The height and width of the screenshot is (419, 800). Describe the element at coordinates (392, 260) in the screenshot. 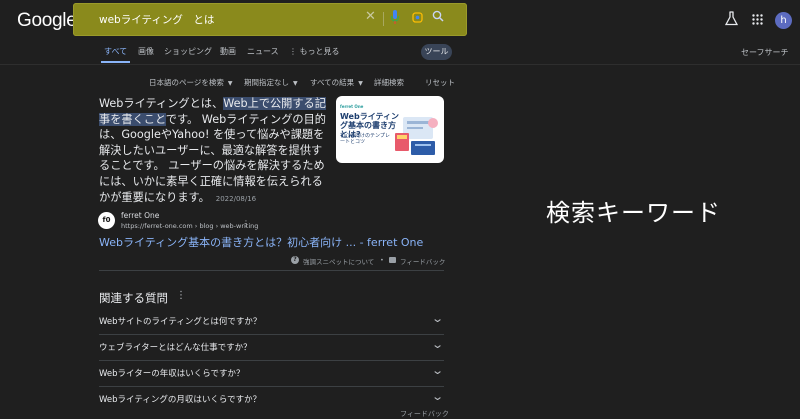

I see `feedback-icon` at that location.